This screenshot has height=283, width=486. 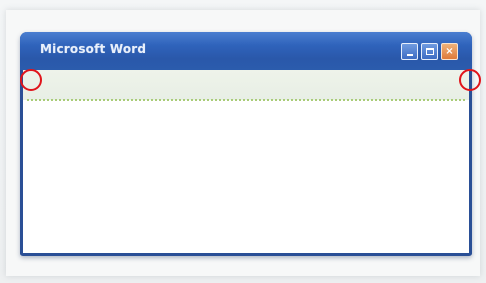 I want to click on minimize-button, so click(x=409, y=51).